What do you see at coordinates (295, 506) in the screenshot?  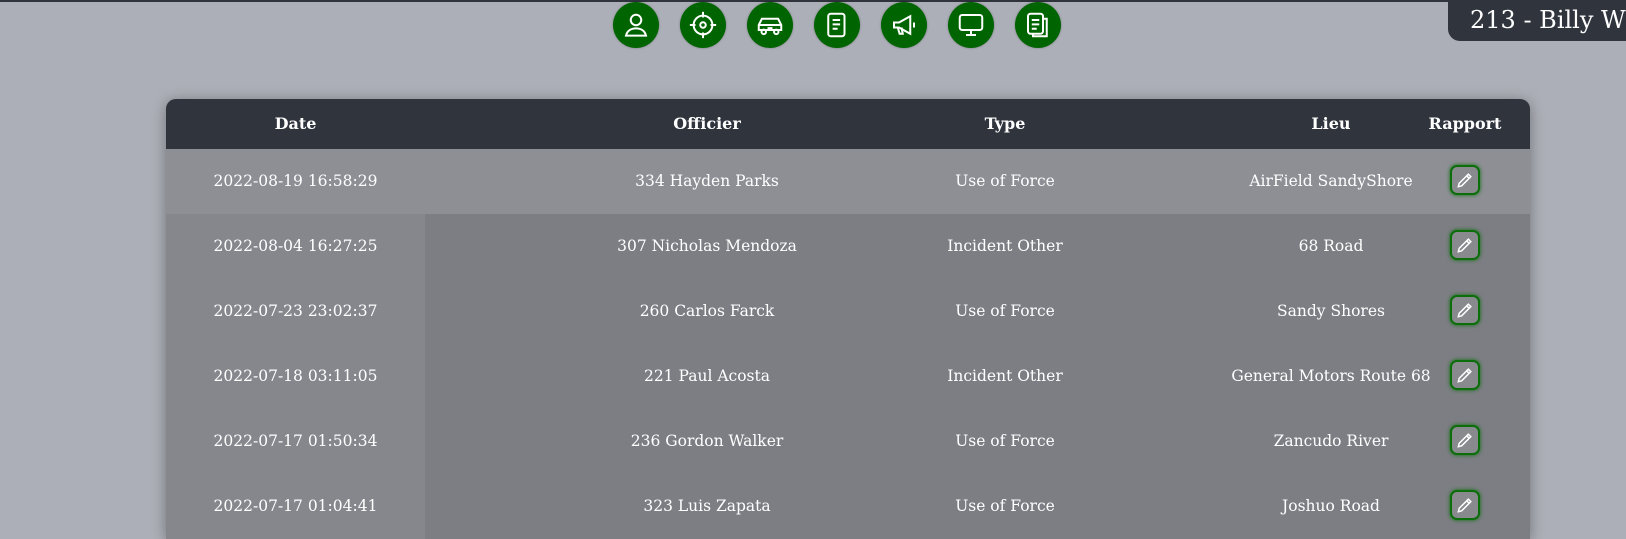 I see `cell-date: 2022-07-17 01:04:41` at bounding box center [295, 506].